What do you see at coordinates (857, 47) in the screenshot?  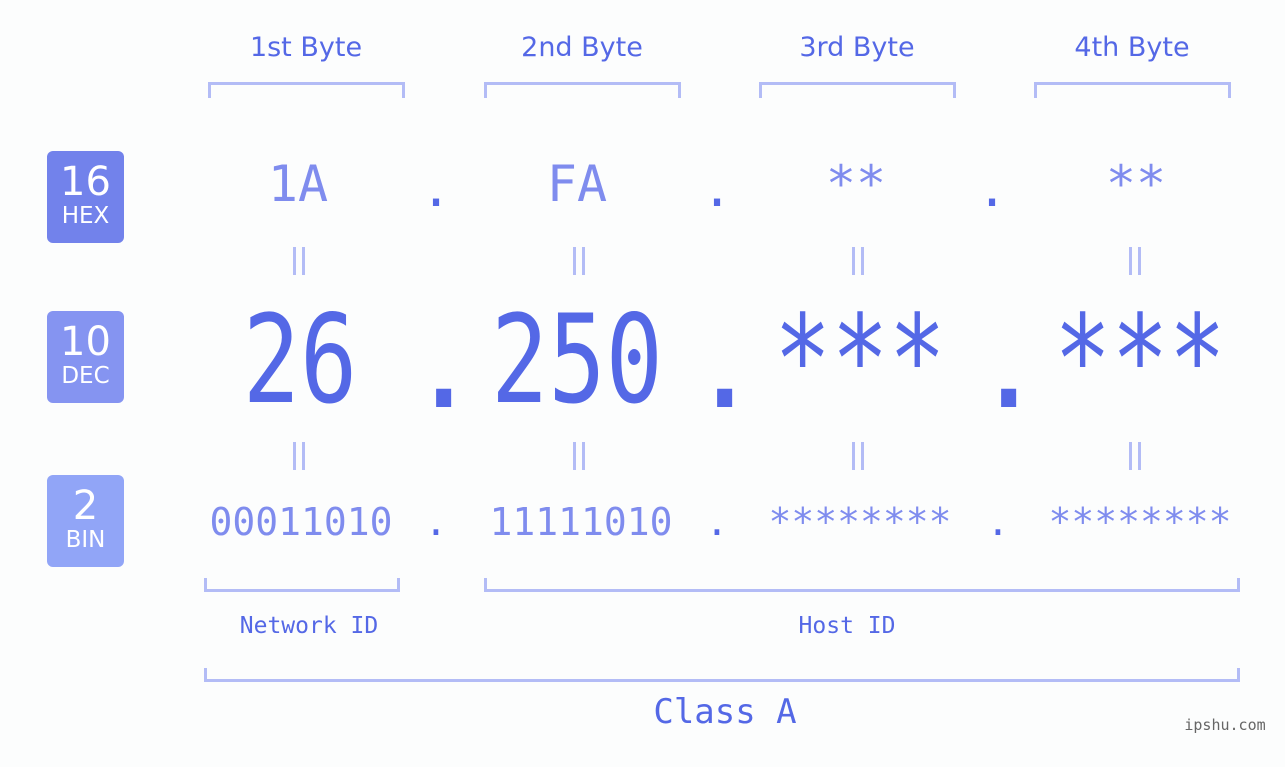 I see `byte-header-3: 3rd Byte` at bounding box center [857, 47].